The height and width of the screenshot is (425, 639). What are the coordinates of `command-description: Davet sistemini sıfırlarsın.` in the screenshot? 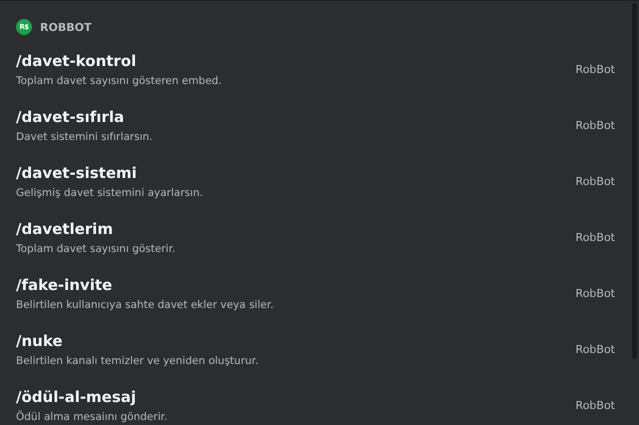 It's located at (84, 136).